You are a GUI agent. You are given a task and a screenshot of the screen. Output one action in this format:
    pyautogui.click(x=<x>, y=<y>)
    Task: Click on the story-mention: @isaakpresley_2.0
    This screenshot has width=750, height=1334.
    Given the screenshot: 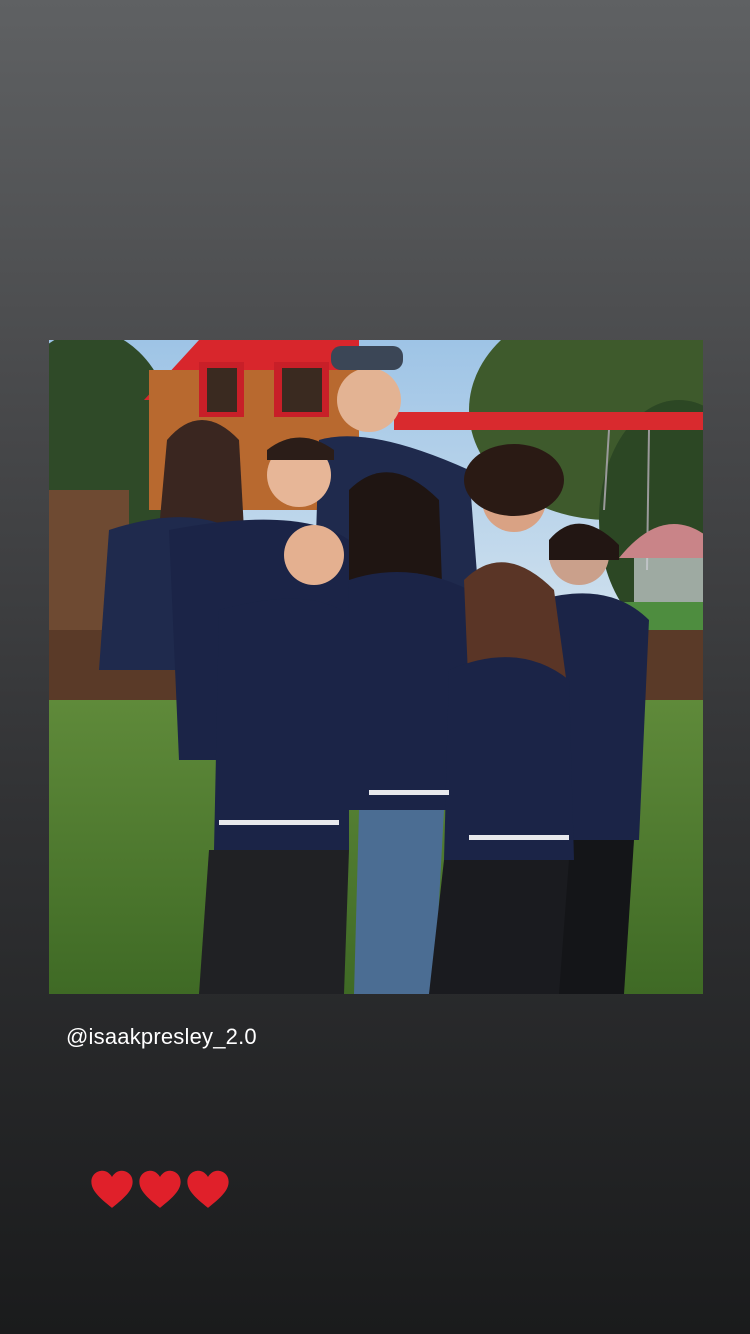 What is the action you would take?
    pyautogui.click(x=161, y=1037)
    